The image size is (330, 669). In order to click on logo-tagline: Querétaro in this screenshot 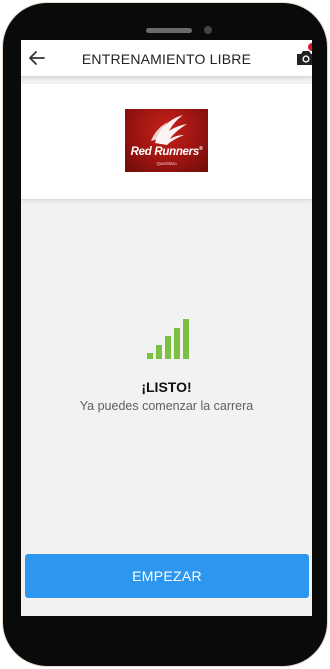, I will do `click(166, 163)`.